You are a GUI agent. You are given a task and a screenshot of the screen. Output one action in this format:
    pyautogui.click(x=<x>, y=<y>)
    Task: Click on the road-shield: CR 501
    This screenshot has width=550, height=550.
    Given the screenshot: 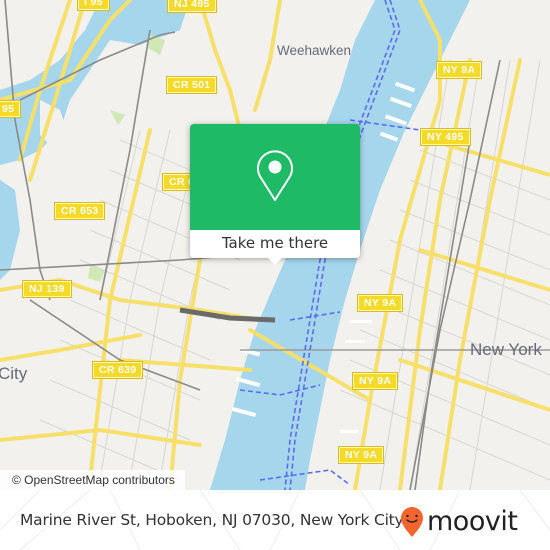 What is the action you would take?
    pyautogui.click(x=191, y=85)
    